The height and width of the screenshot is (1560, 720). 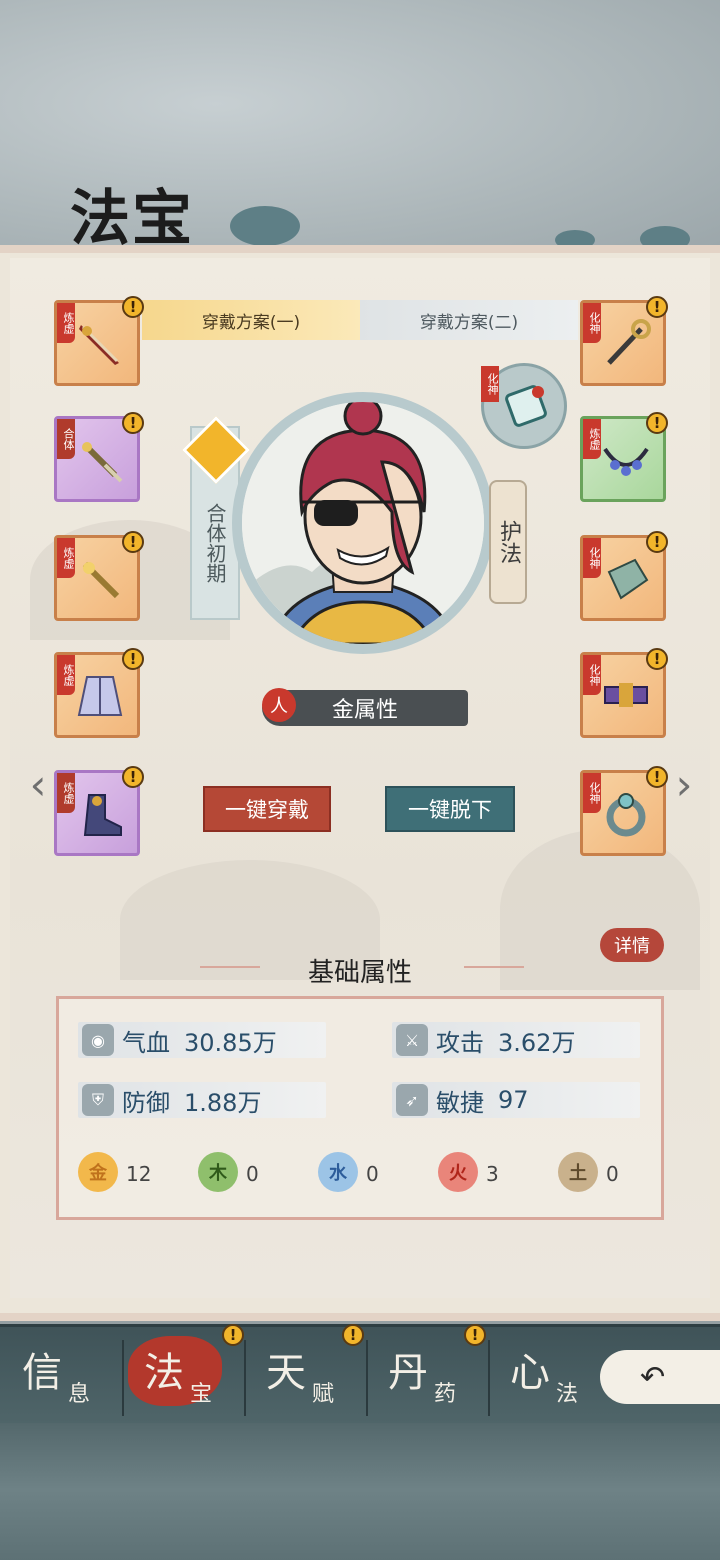 What do you see at coordinates (469, 320) in the screenshot?
I see `tab-plan-two: 穿戴方案(二)` at bounding box center [469, 320].